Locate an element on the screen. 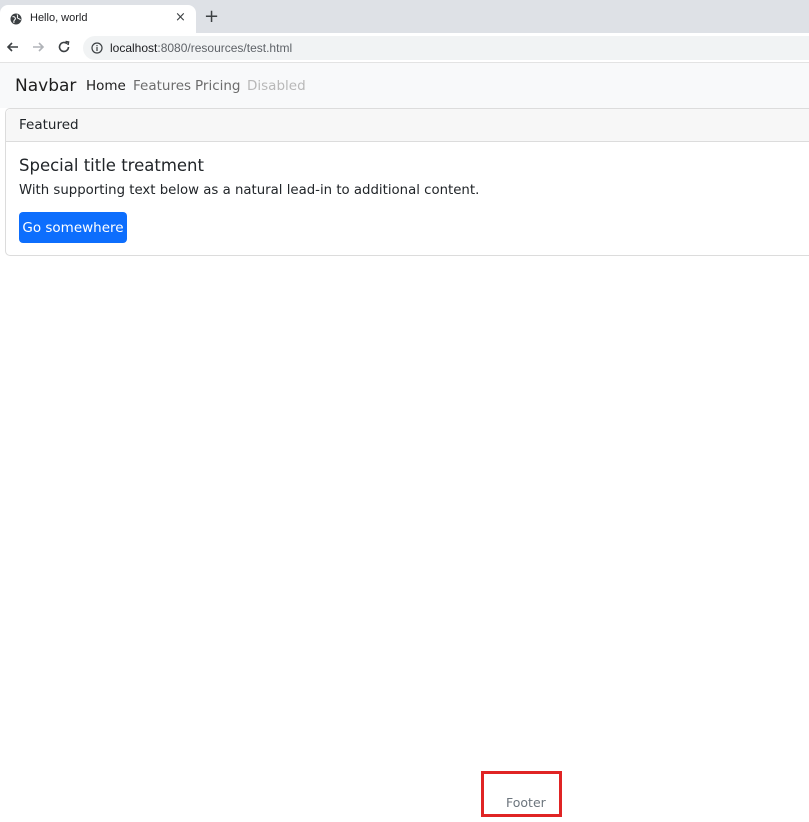 Image resolution: width=809 pixels, height=822 pixels. back-arrow-icon is located at coordinates (13, 47).